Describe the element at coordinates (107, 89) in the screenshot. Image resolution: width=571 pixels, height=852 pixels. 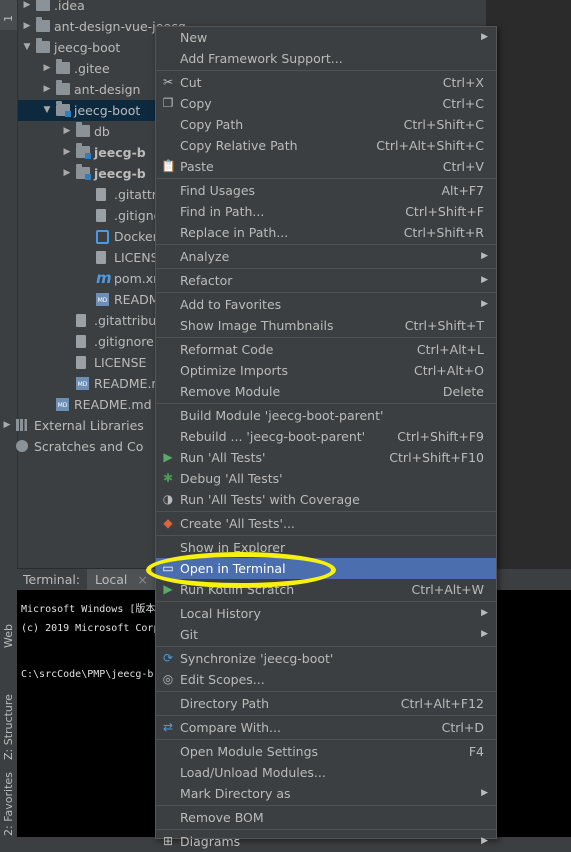
I see `tree-item-label: ant-design` at that location.